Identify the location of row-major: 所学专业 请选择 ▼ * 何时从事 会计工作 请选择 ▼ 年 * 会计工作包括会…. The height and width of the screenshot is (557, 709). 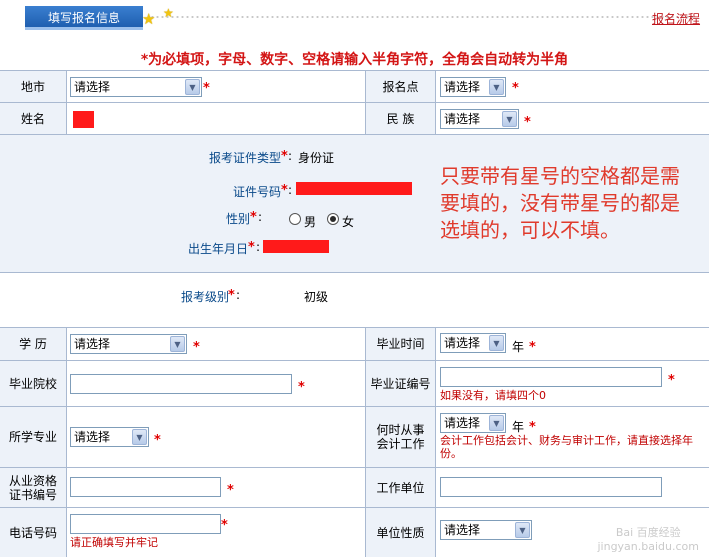
(354, 436).